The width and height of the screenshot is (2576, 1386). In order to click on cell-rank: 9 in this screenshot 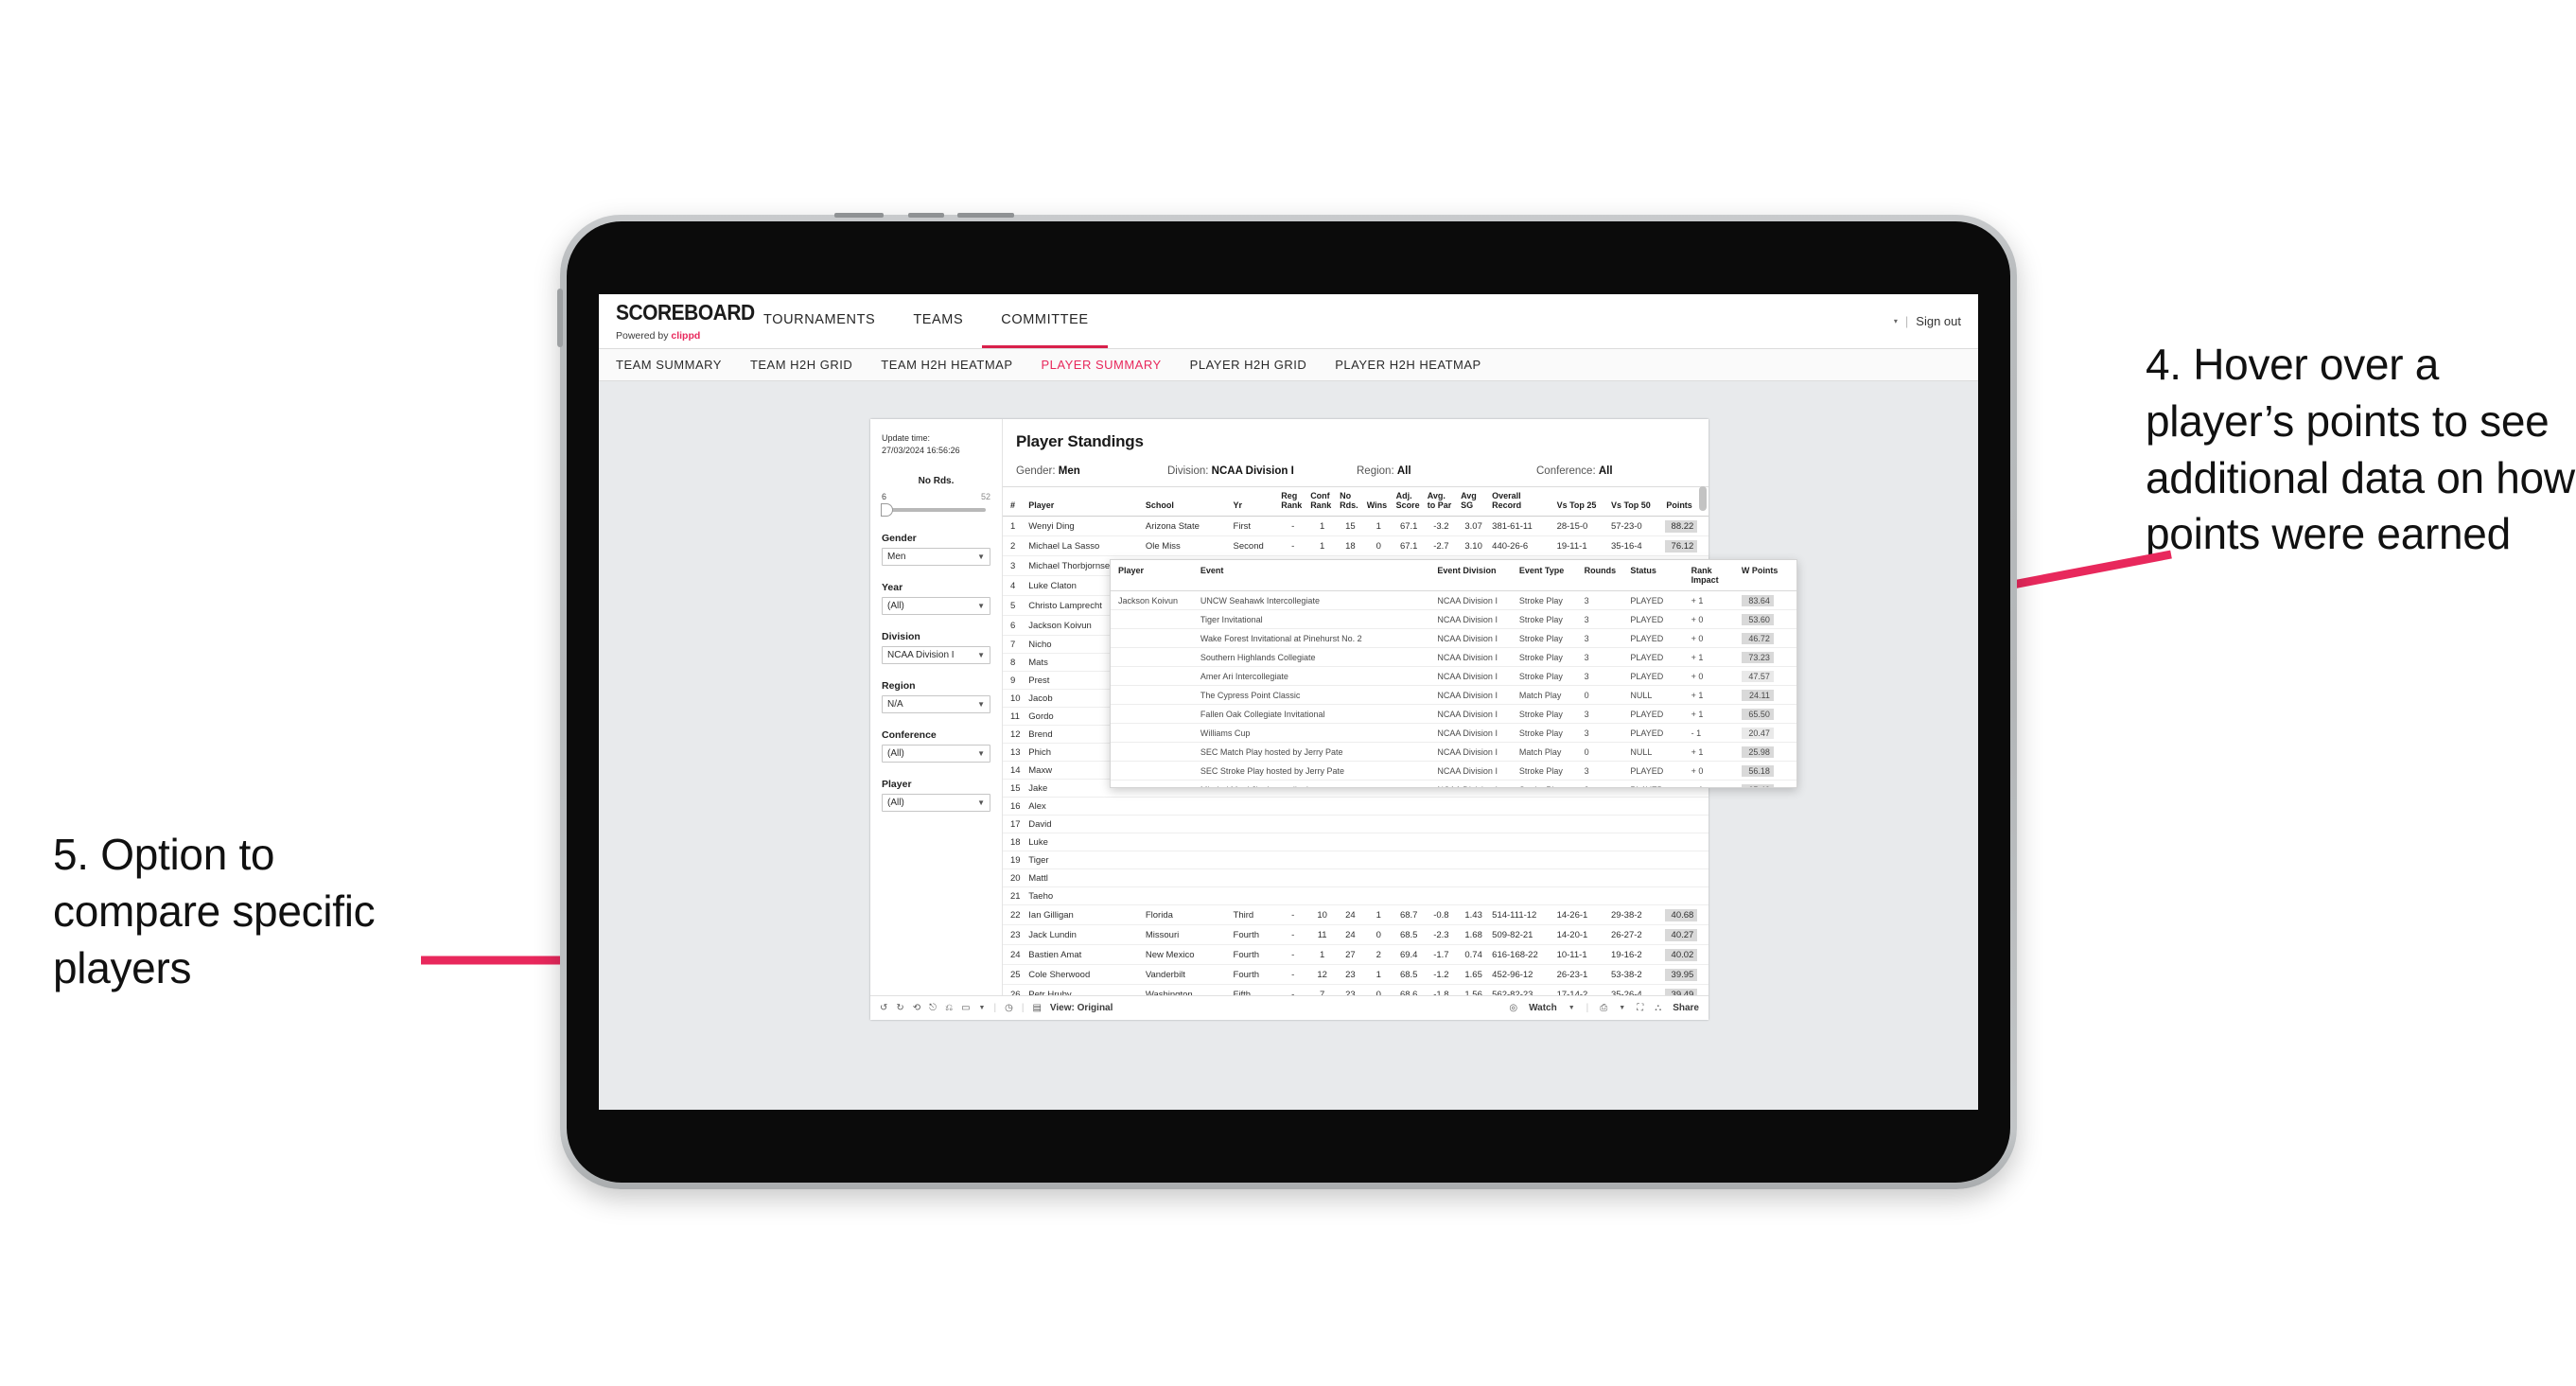, I will do `click(1014, 680)`.